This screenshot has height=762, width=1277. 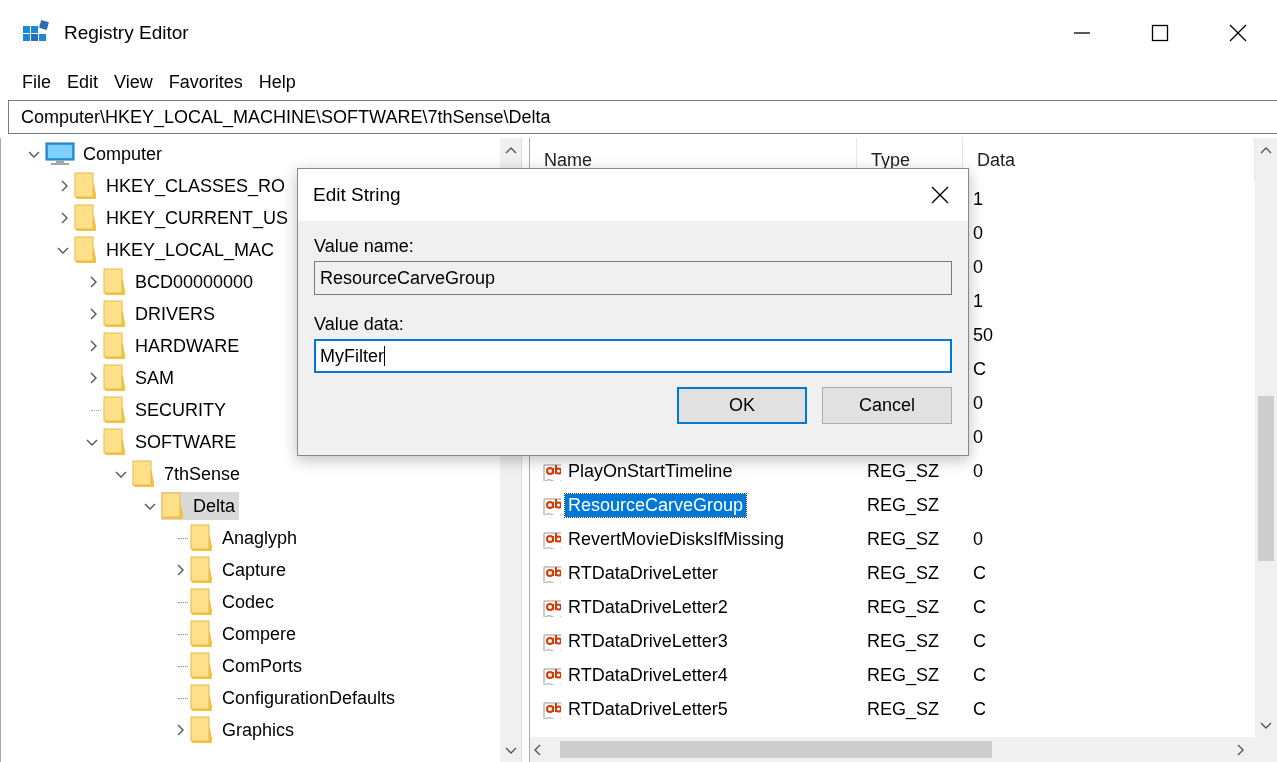 What do you see at coordinates (1160, 33) in the screenshot?
I see `maximize-icon` at bounding box center [1160, 33].